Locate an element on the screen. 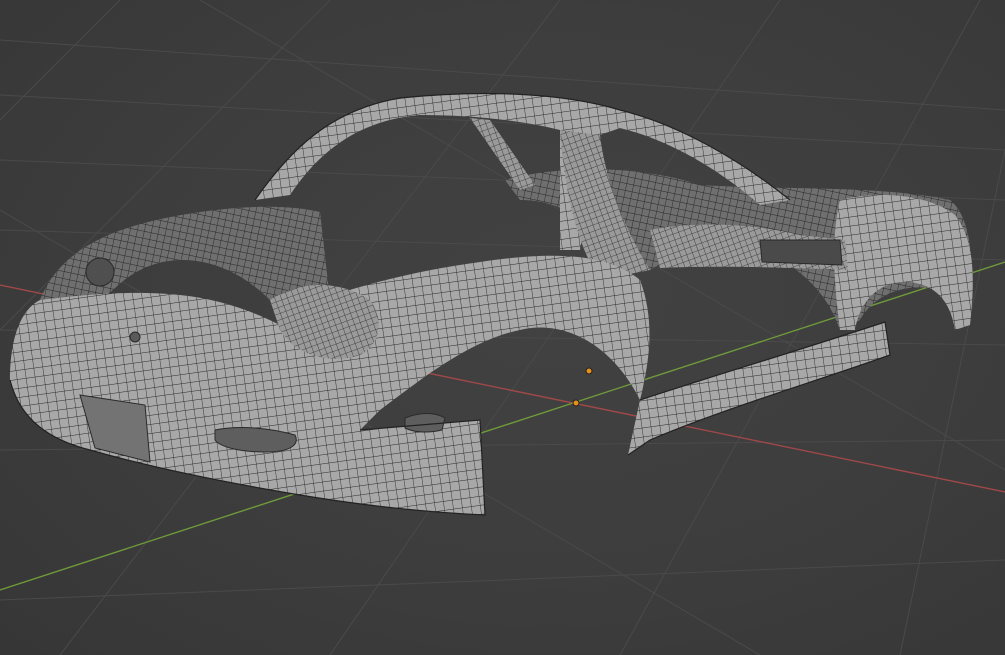 The image size is (1005, 655). object-origin-icon is located at coordinates (589, 371).